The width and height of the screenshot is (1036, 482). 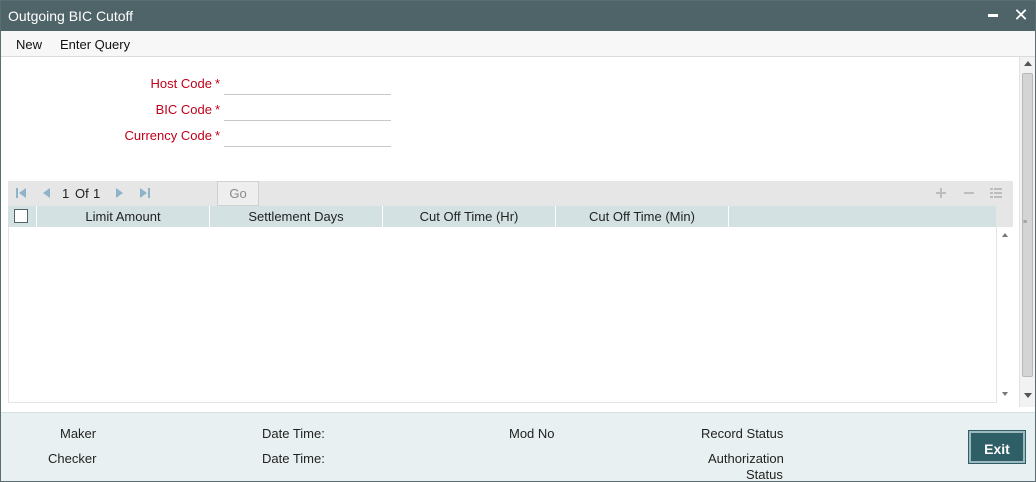 What do you see at coordinates (1004, 315) in the screenshot?
I see `grid-scrollbar` at bounding box center [1004, 315].